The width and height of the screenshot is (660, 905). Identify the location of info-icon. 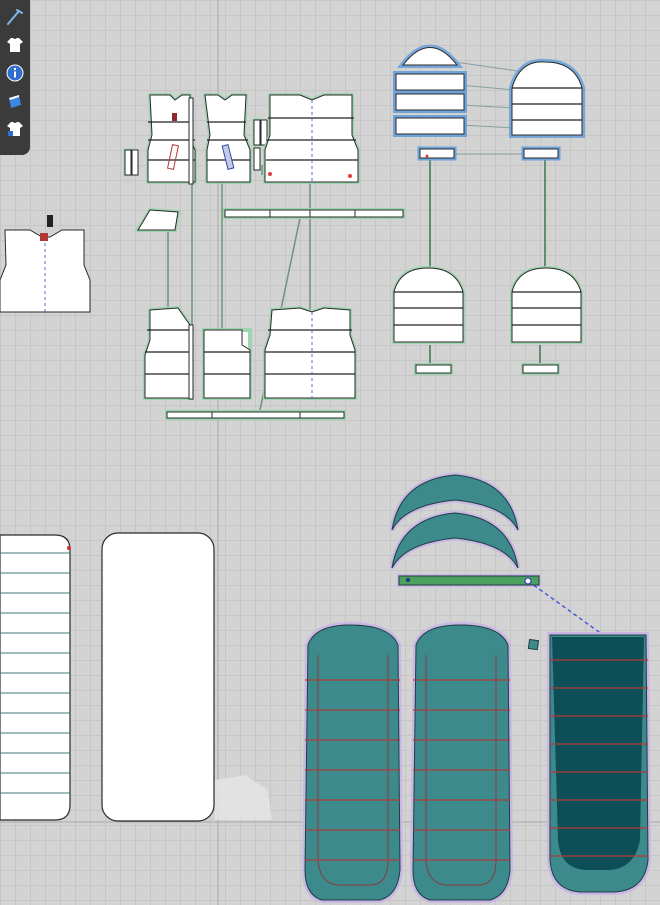
(15, 73).